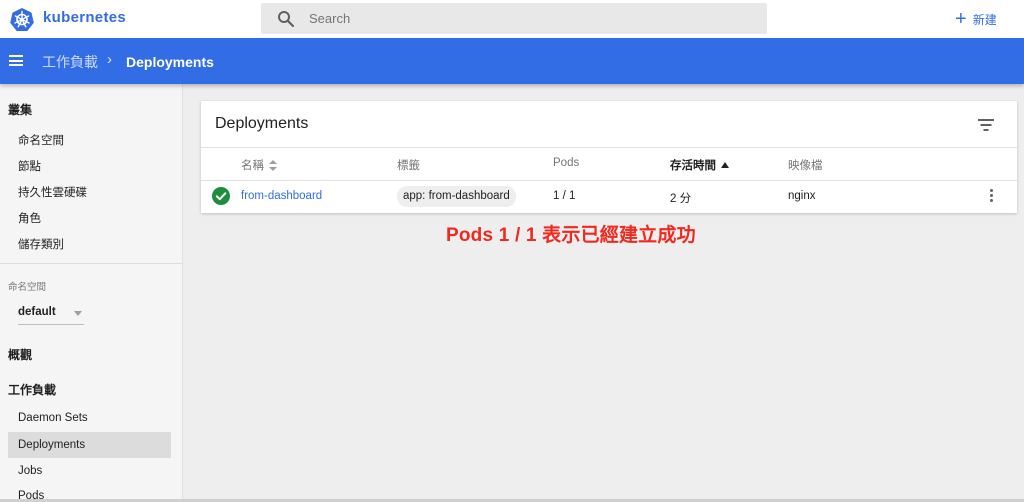  I want to click on sort-icon, so click(273, 165).